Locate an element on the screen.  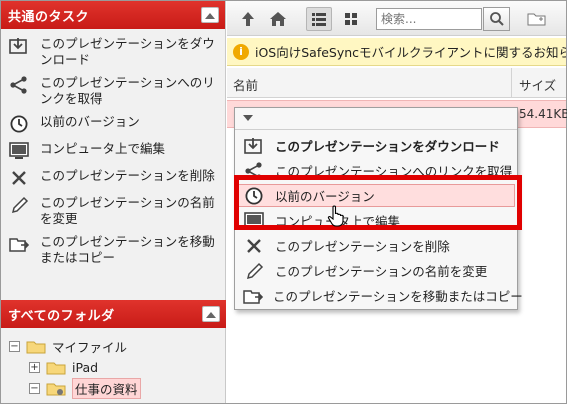
column-name-header: 名前 is located at coordinates (245, 84).